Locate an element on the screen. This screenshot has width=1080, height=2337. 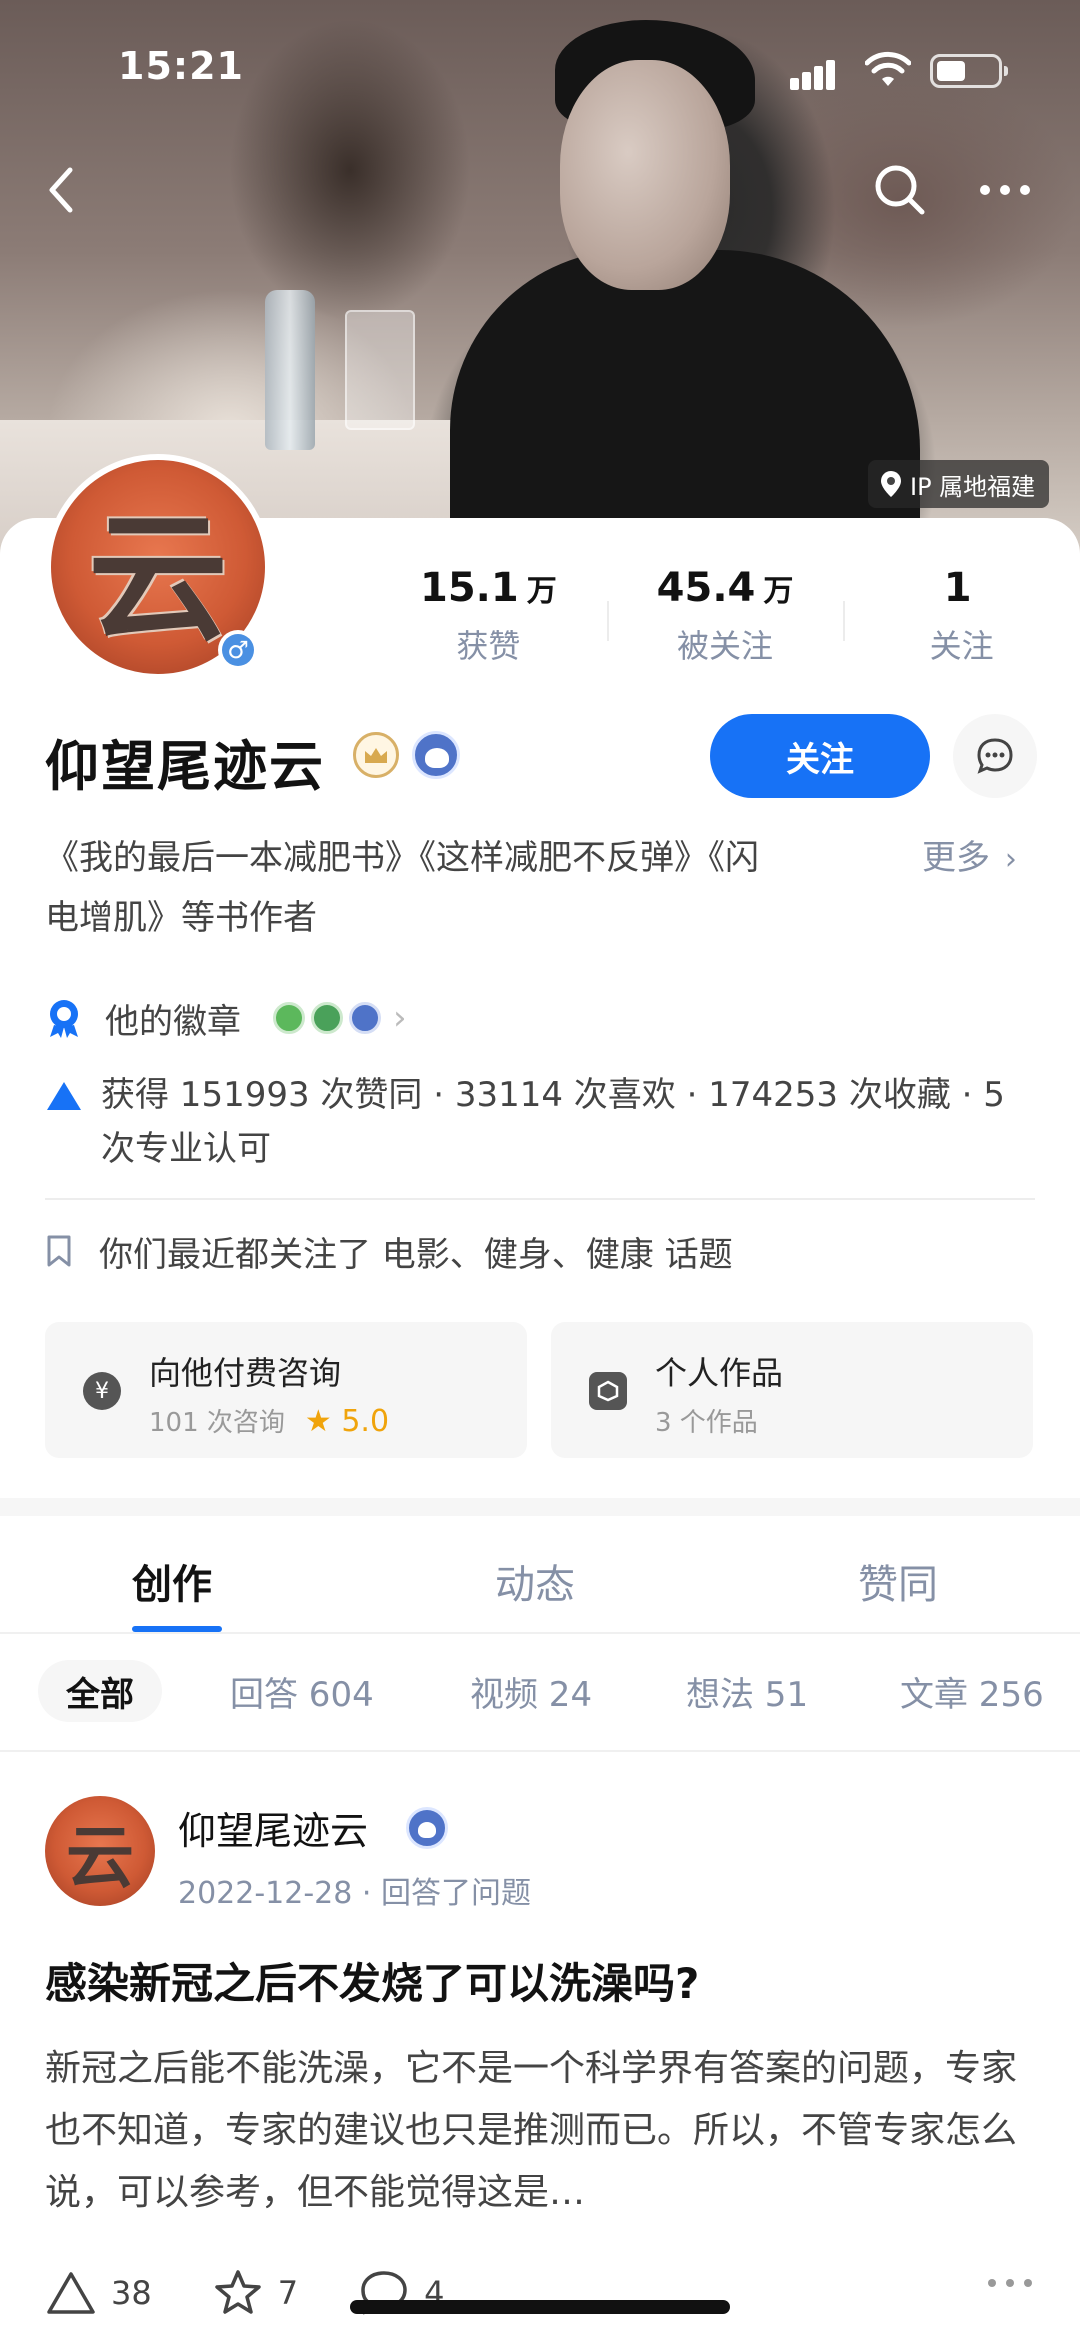
profile-name: 仰望尾迹云 is located at coordinates (185, 766).